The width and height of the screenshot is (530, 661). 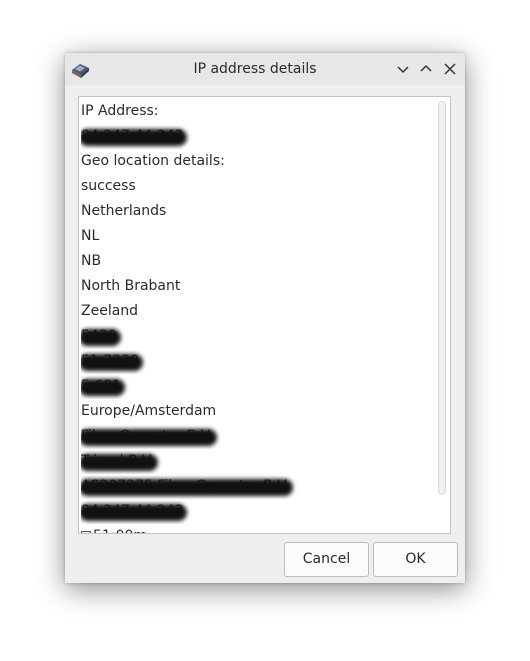 What do you see at coordinates (255, 69) in the screenshot?
I see `window-title: IP address details` at bounding box center [255, 69].